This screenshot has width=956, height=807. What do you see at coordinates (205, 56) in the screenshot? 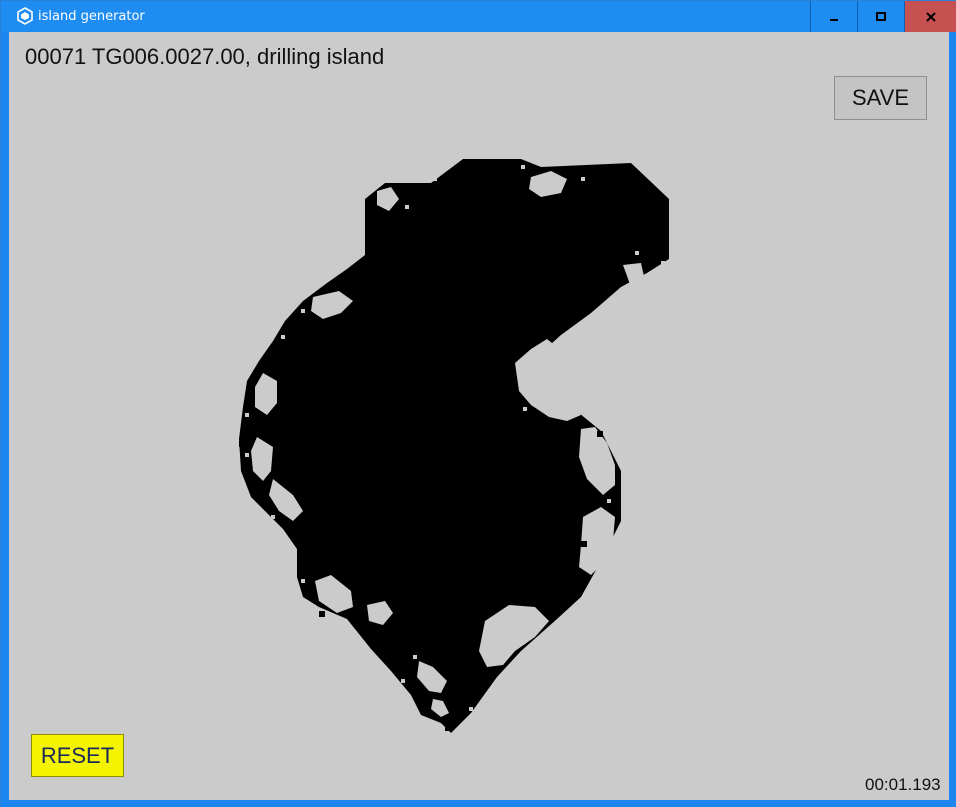
I see `status-line: 00071 TG006.0027.00, drilling island` at bounding box center [205, 56].